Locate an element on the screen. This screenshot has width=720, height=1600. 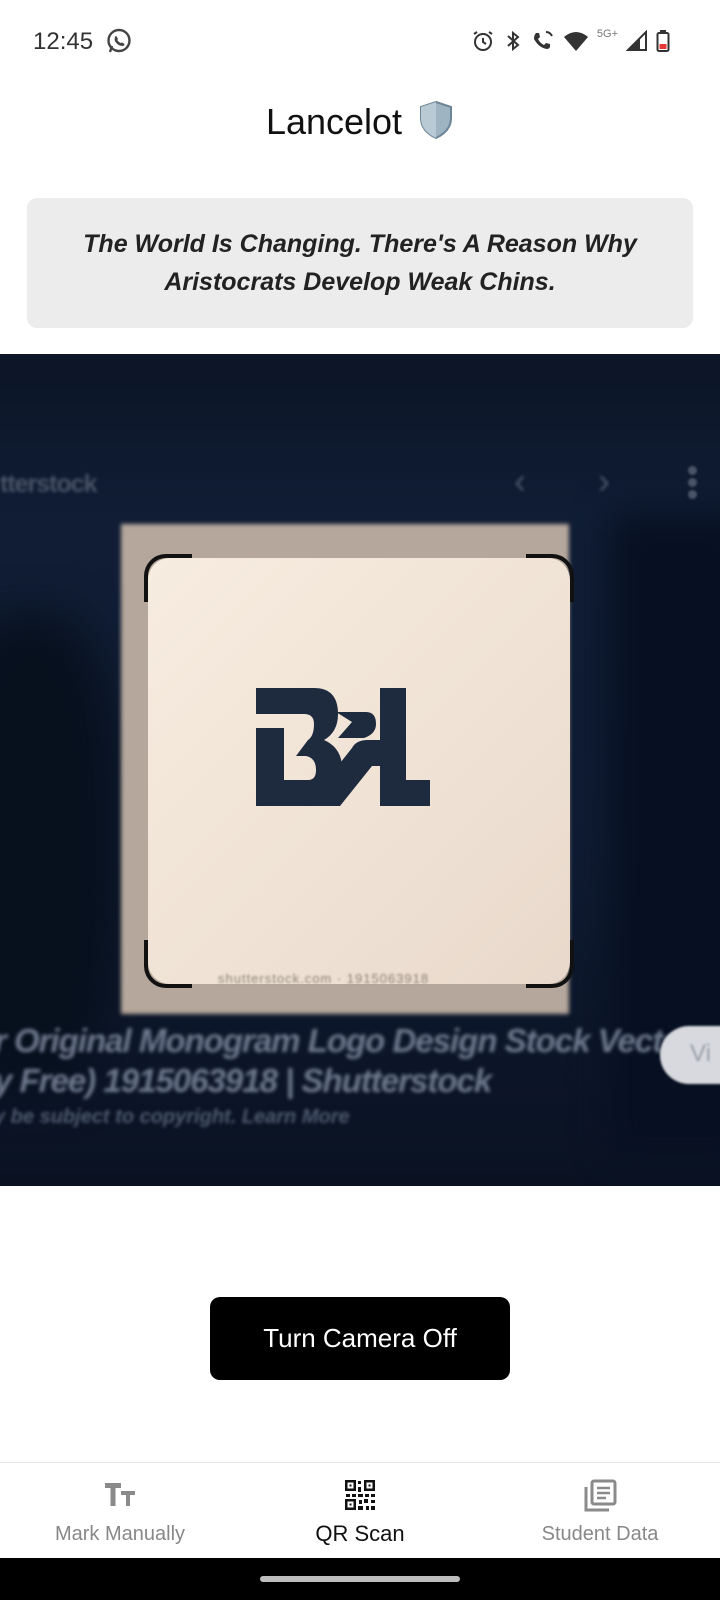
brl-monogram-logo is located at coordinates (343, 747).